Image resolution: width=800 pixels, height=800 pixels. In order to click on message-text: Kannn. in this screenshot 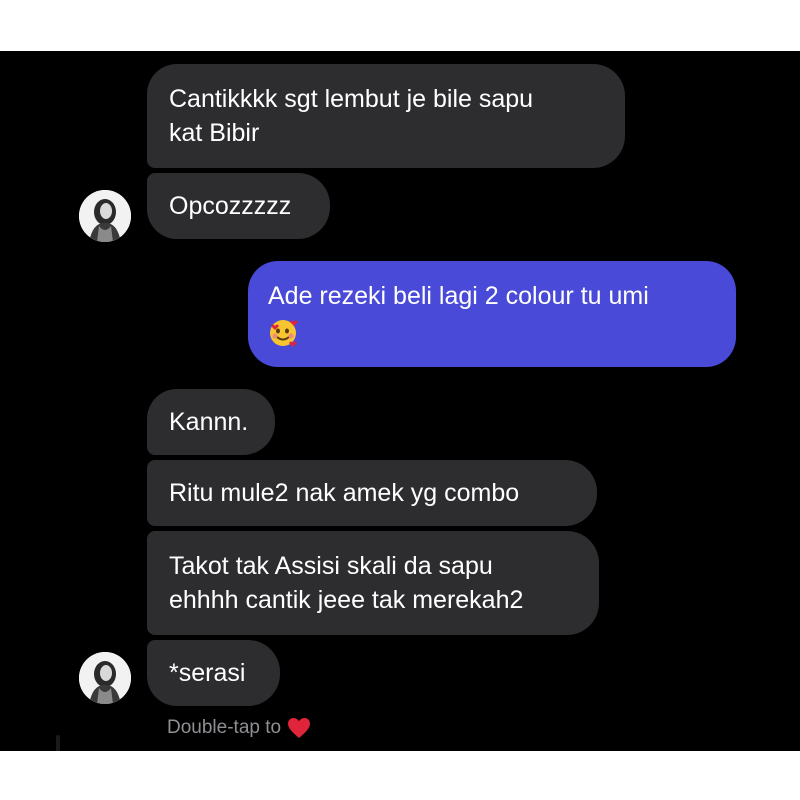, I will do `click(209, 422)`.